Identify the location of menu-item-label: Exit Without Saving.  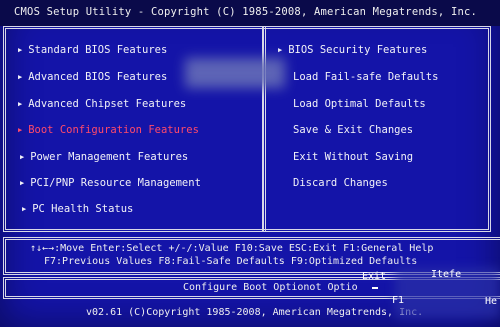
(353, 157).